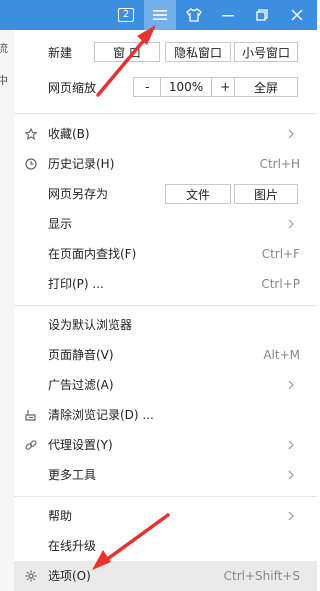  I want to click on title-bar: 2, so click(158, 15).